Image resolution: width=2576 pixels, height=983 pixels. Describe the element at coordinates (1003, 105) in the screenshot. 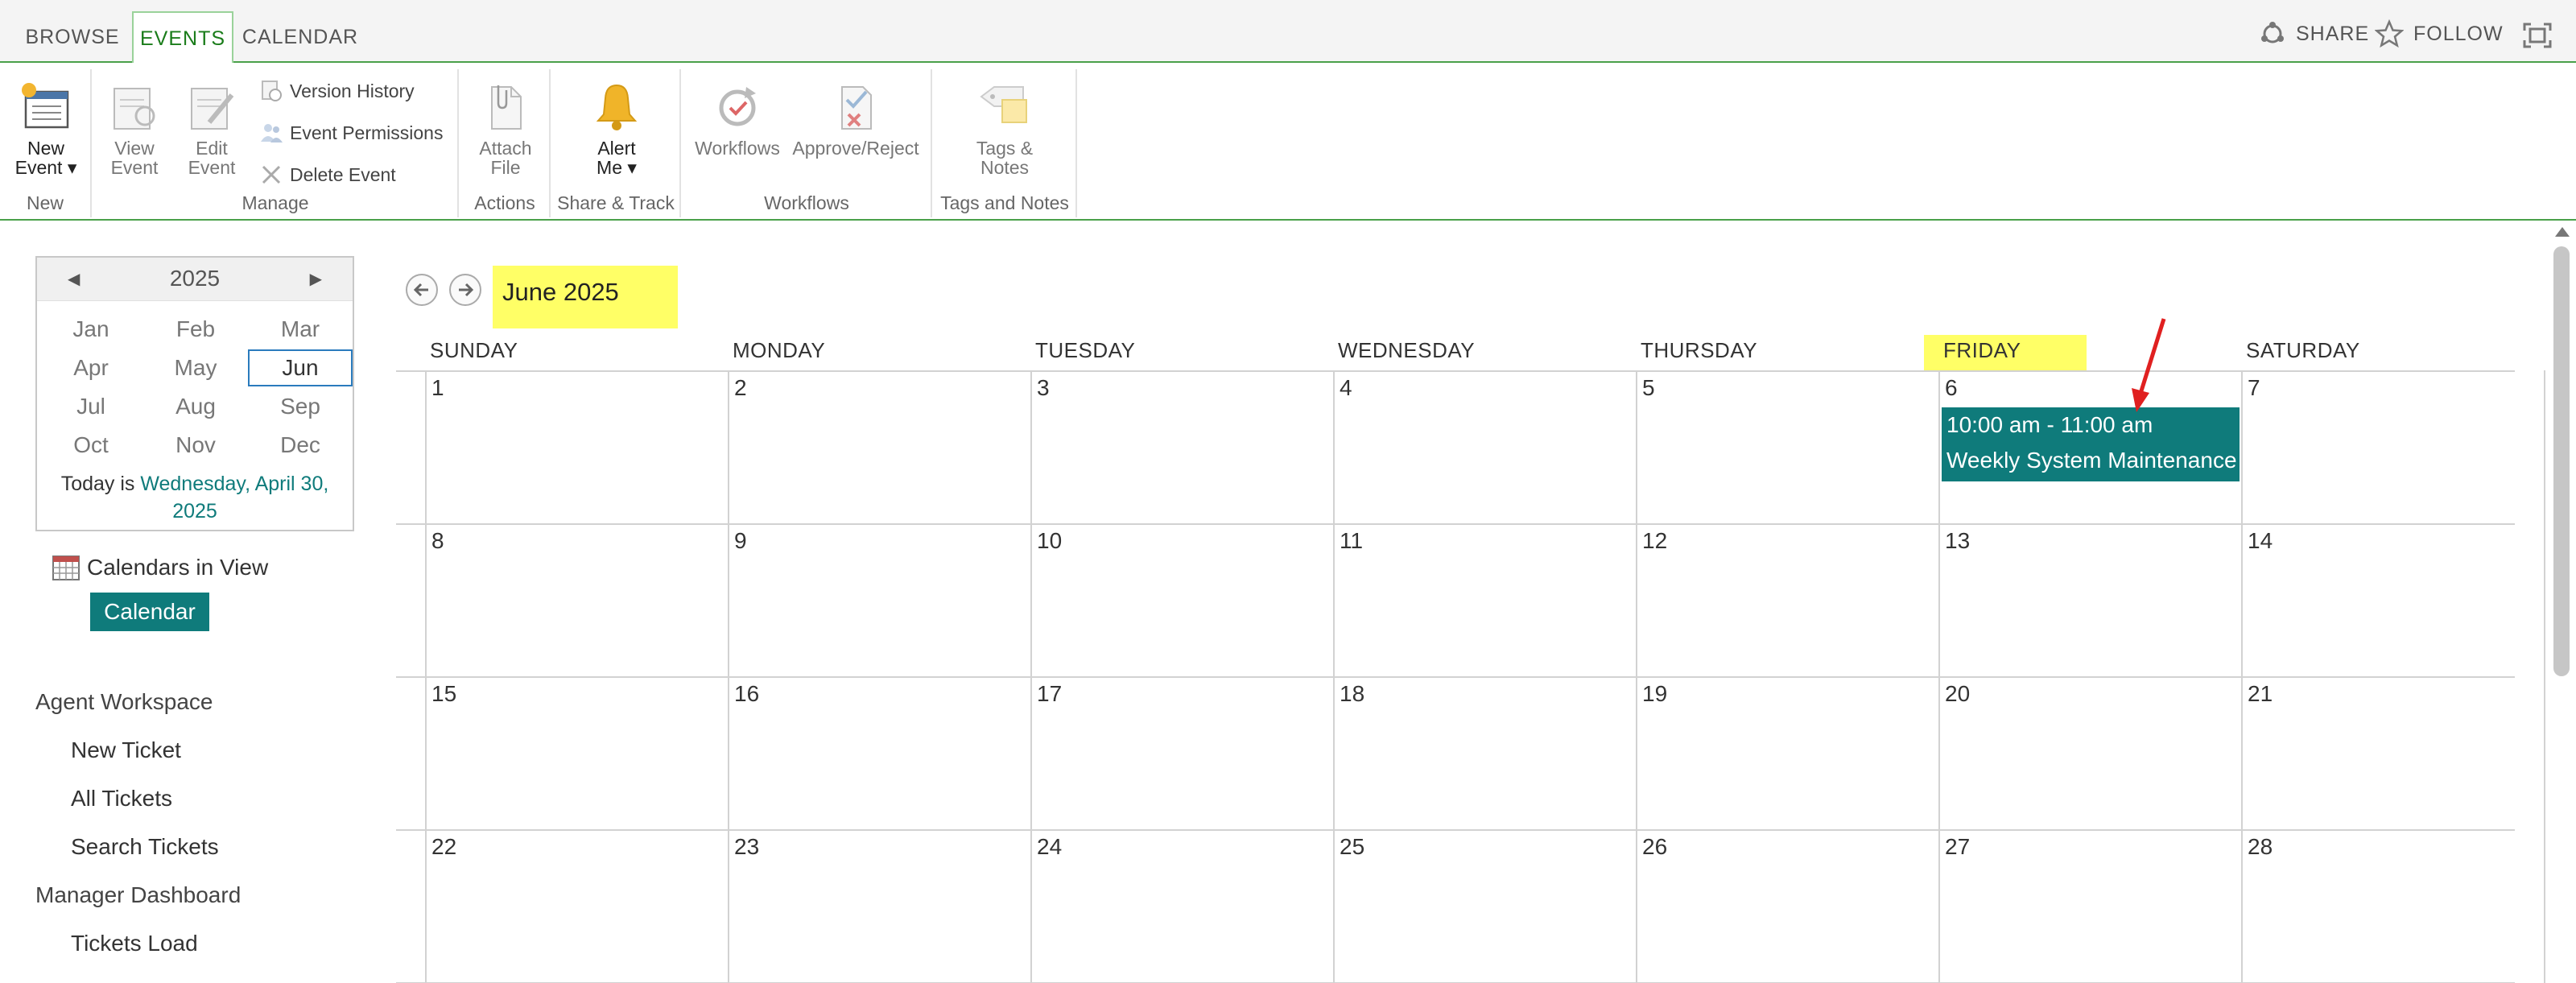

I see `tags-notes-icon` at that location.